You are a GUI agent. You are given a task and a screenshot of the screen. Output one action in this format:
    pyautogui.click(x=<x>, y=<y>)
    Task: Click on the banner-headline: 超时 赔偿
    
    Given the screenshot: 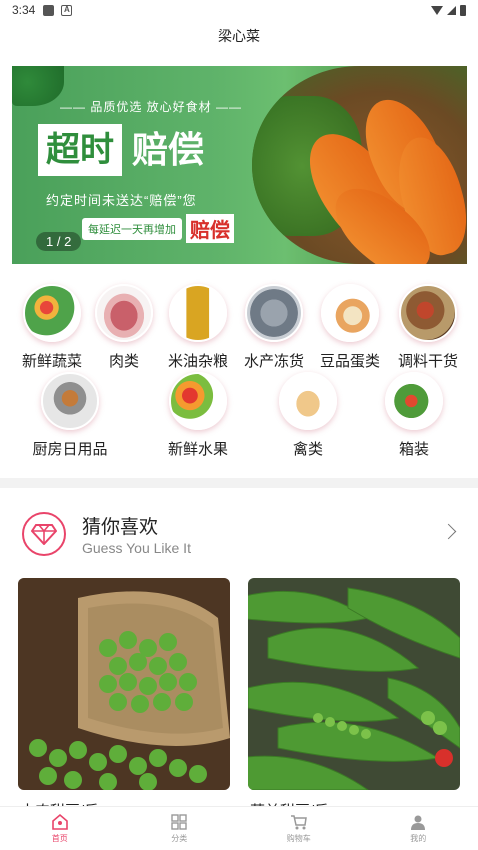 What is the action you would take?
    pyautogui.click(x=121, y=150)
    